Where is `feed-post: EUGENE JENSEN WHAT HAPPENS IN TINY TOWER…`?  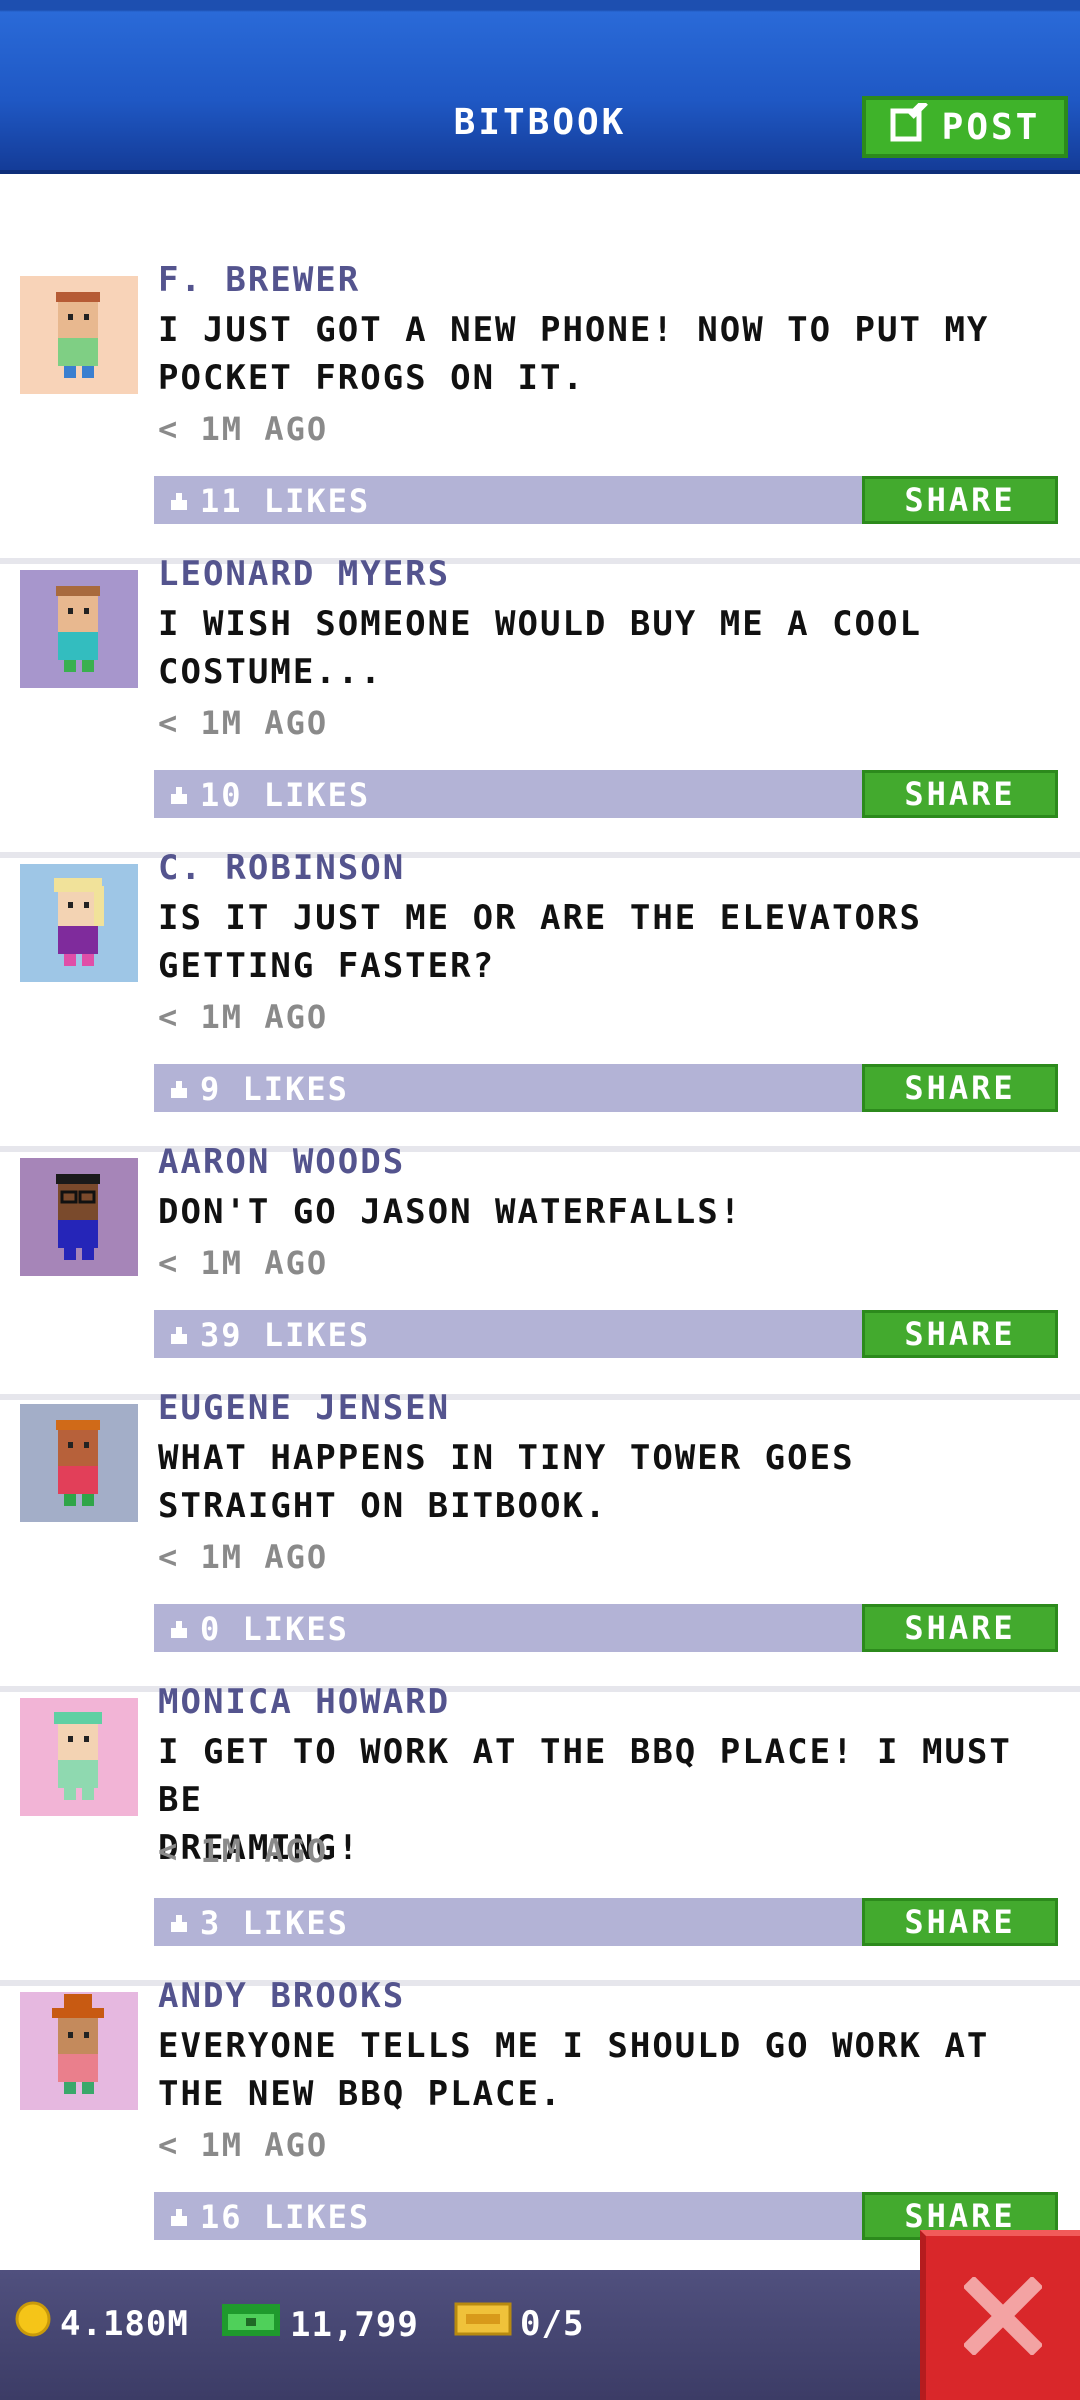
feed-post: EUGENE JENSEN WHAT HAPPENS IN TINY TOWER… is located at coordinates (540, 1540).